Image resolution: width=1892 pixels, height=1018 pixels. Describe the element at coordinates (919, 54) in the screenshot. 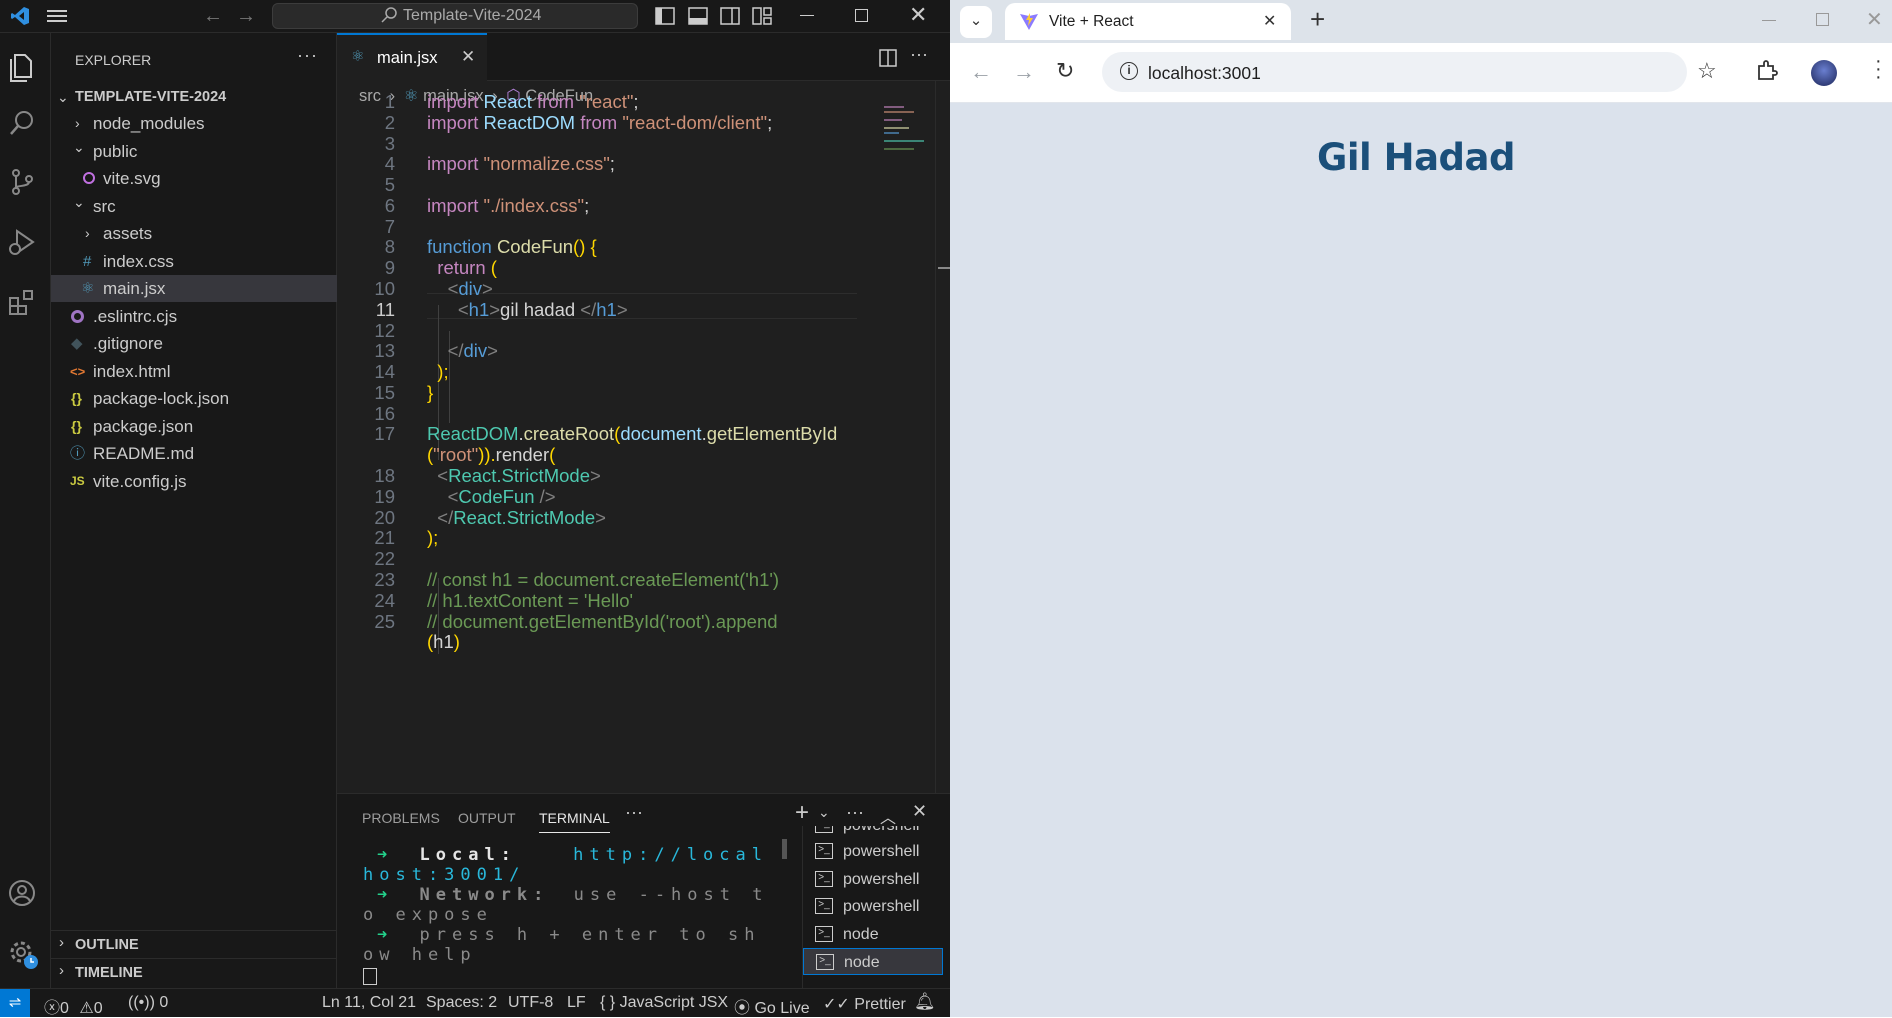

I see `editor-more-icon: ···` at that location.